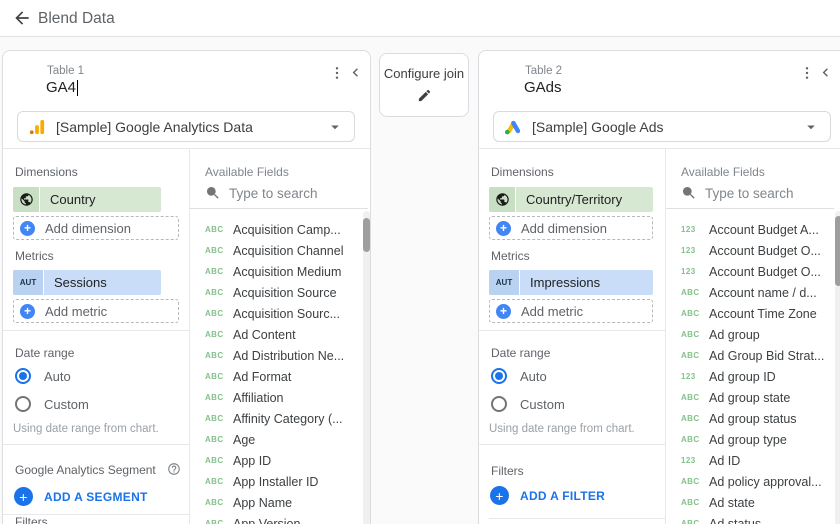  I want to click on table2-more-options-icon, so click(806, 72).